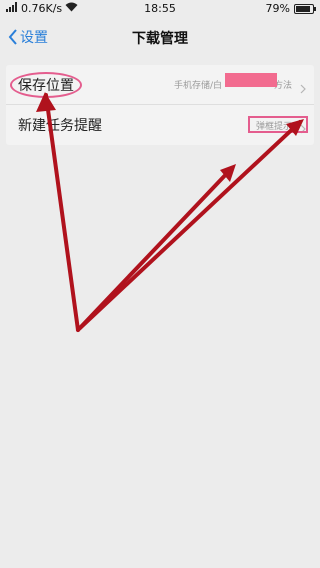 The image size is (320, 568). Describe the element at coordinates (46, 102) in the screenshot. I see `arrowhead-save-location` at that location.